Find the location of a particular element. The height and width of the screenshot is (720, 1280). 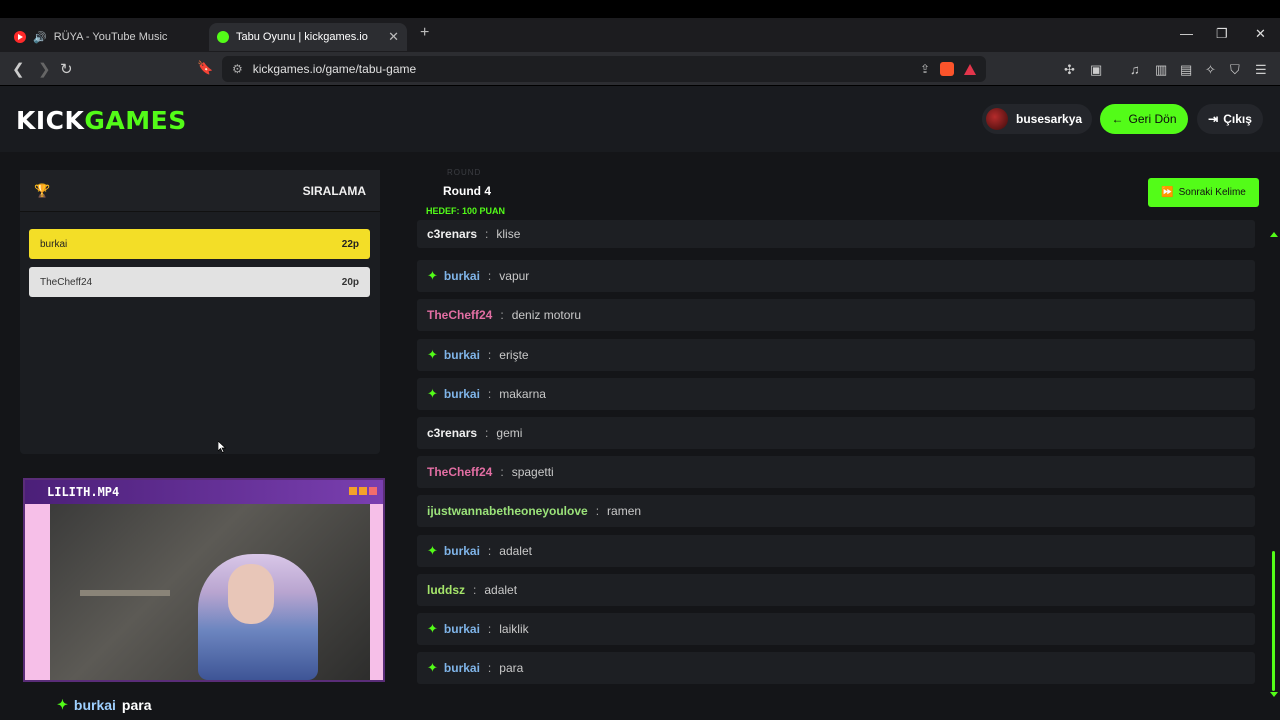

site-header: KICKGAMES busesarkya ← Geri Dön ⇥ Çıkış is located at coordinates (640, 119).